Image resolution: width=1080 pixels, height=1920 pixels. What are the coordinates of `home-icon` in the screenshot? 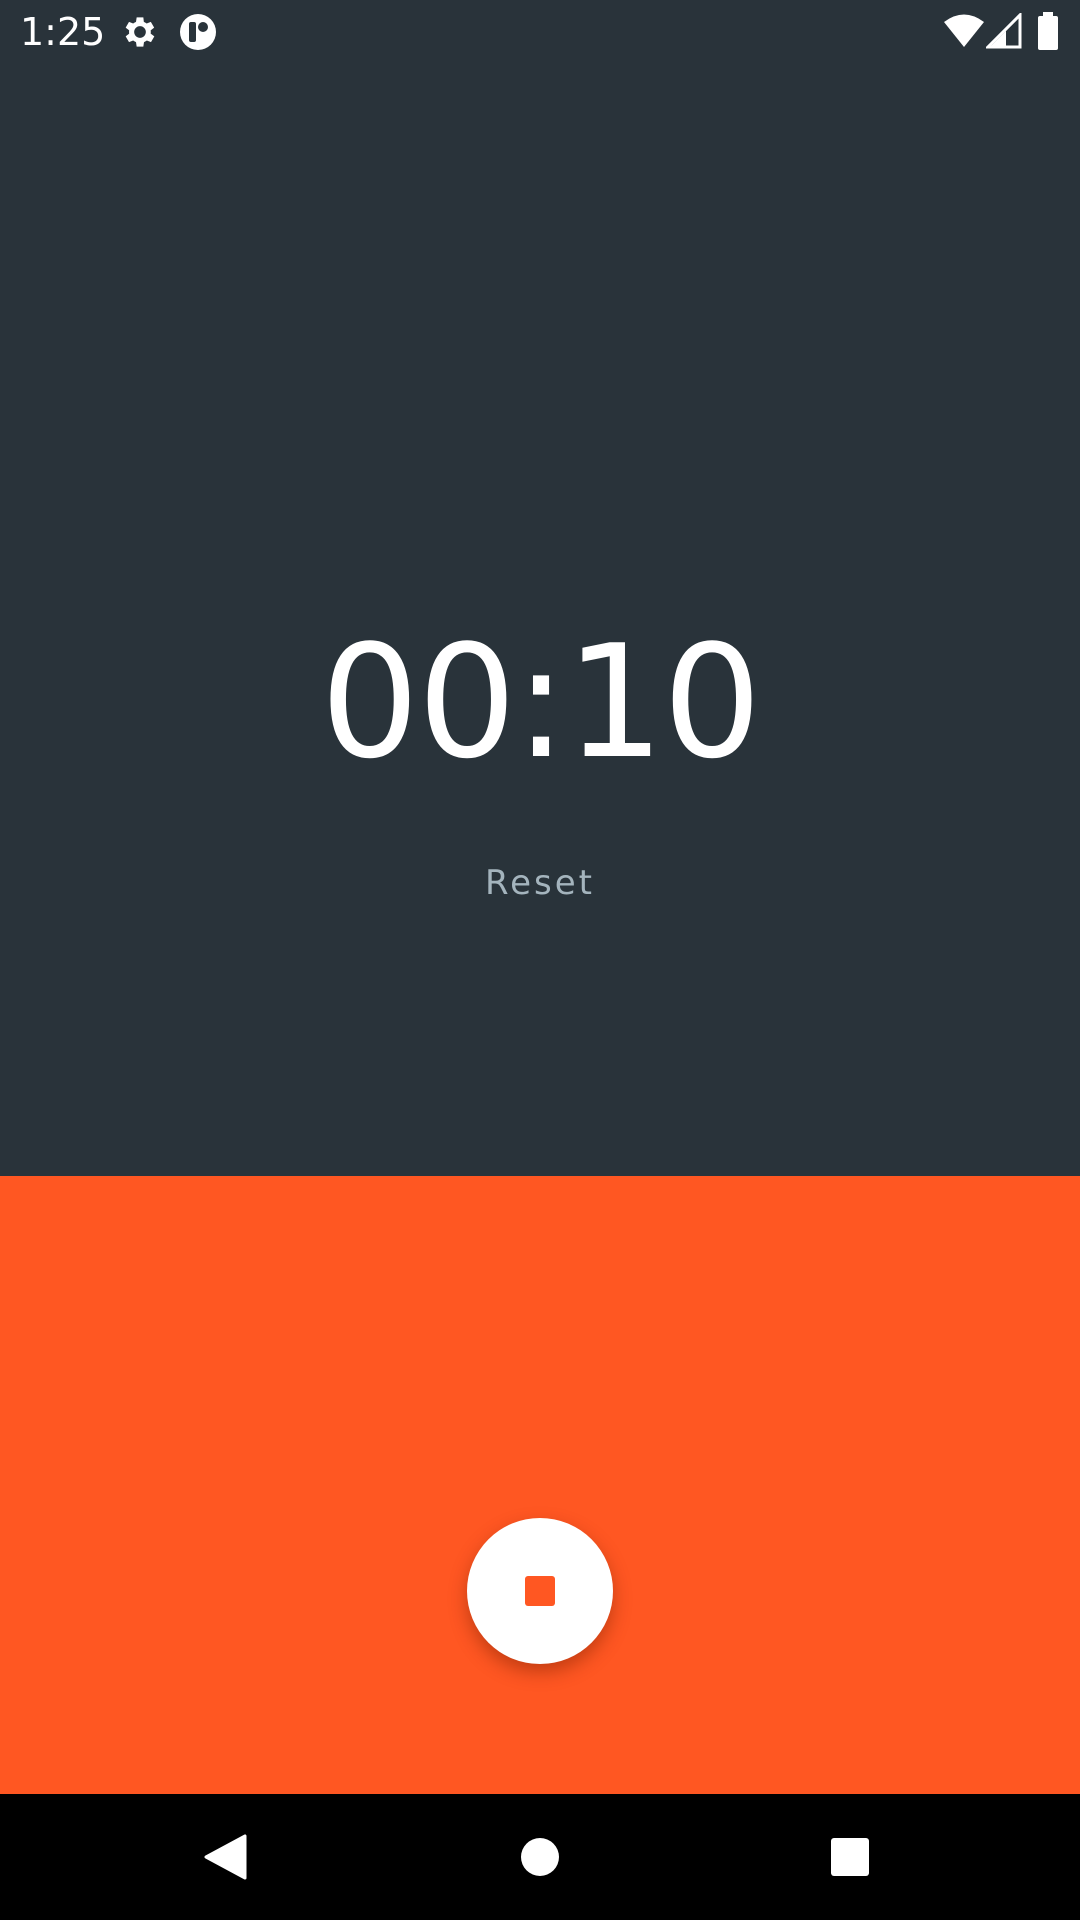 It's located at (540, 1857).